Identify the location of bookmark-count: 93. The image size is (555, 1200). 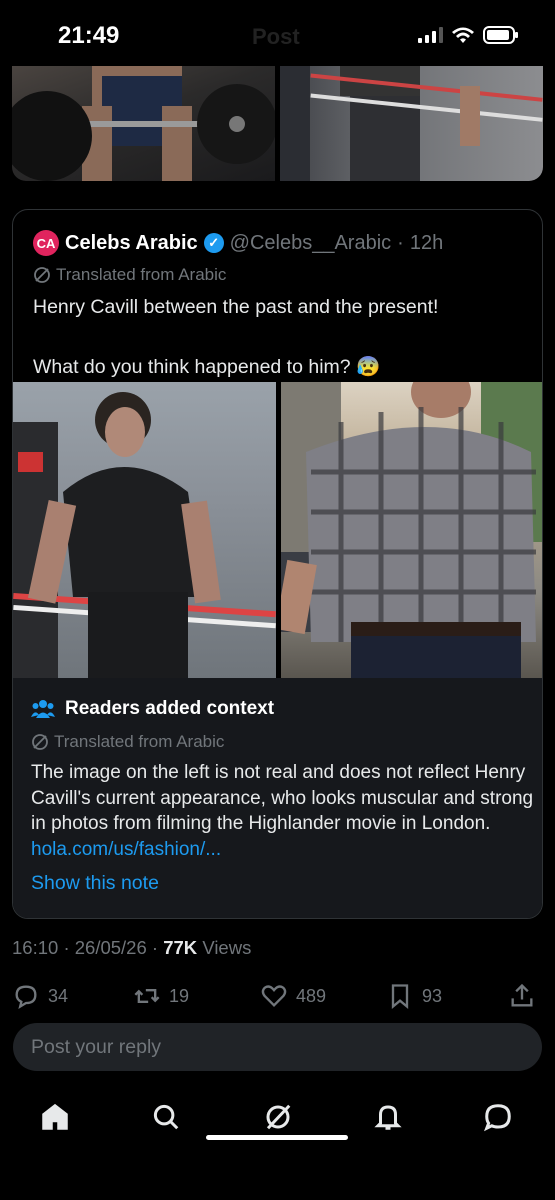
(432, 995).